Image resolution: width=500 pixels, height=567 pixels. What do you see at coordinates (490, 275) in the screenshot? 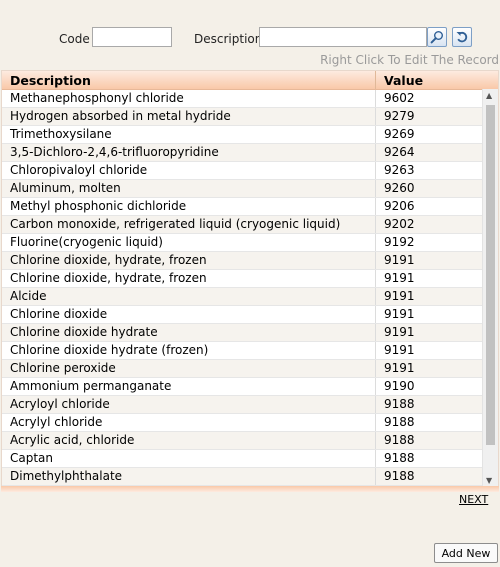
I see `scrollbar-thumb` at bounding box center [490, 275].